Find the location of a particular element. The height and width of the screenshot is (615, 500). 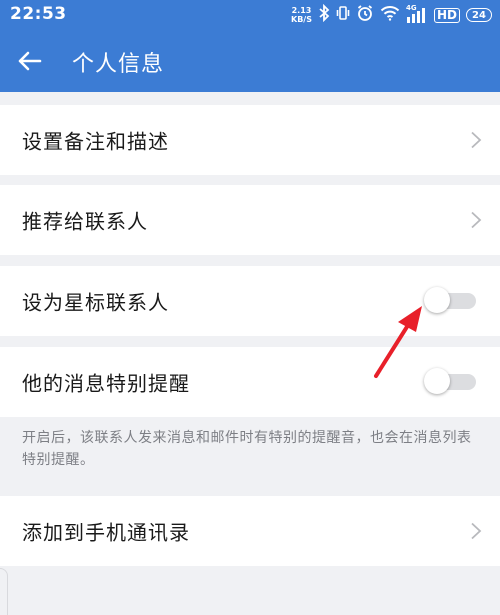

status-time: 22:53 is located at coordinates (38, 14).